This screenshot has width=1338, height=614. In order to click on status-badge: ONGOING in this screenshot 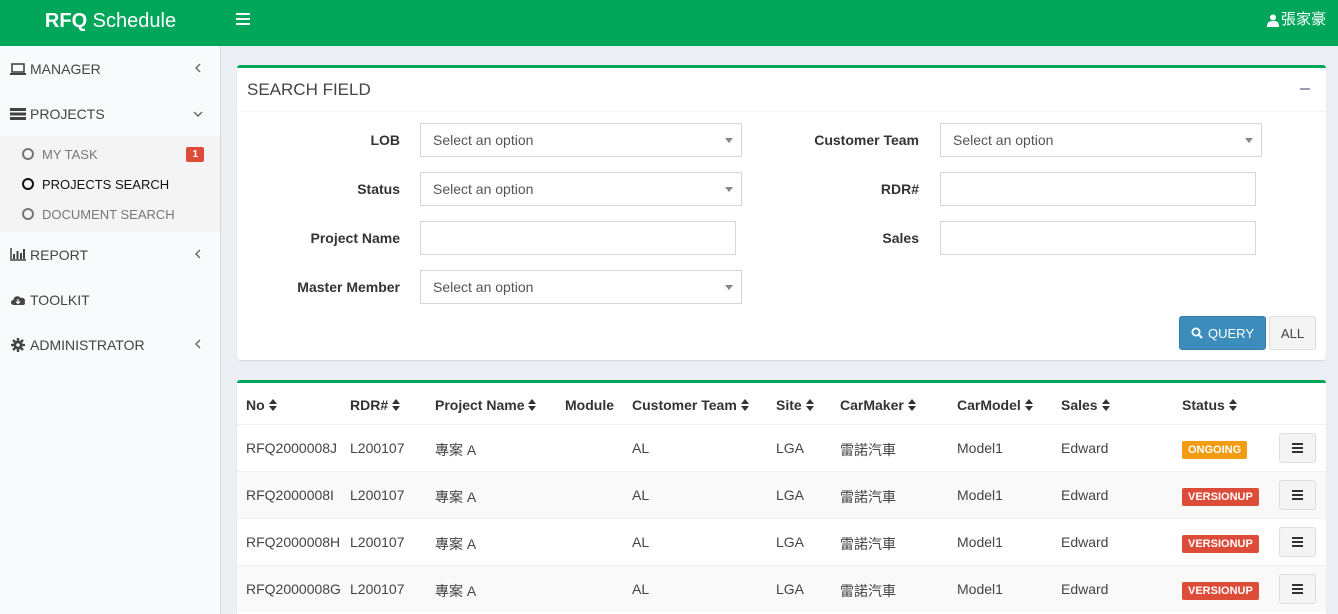, I will do `click(1215, 450)`.